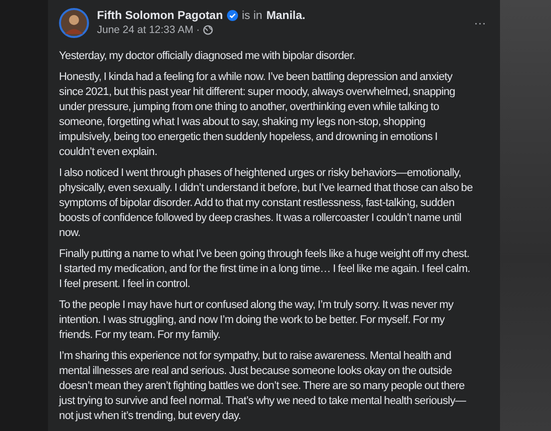 The width and height of the screenshot is (551, 431). Describe the element at coordinates (286, 16) in the screenshot. I see `location-link: Manila.` at that location.